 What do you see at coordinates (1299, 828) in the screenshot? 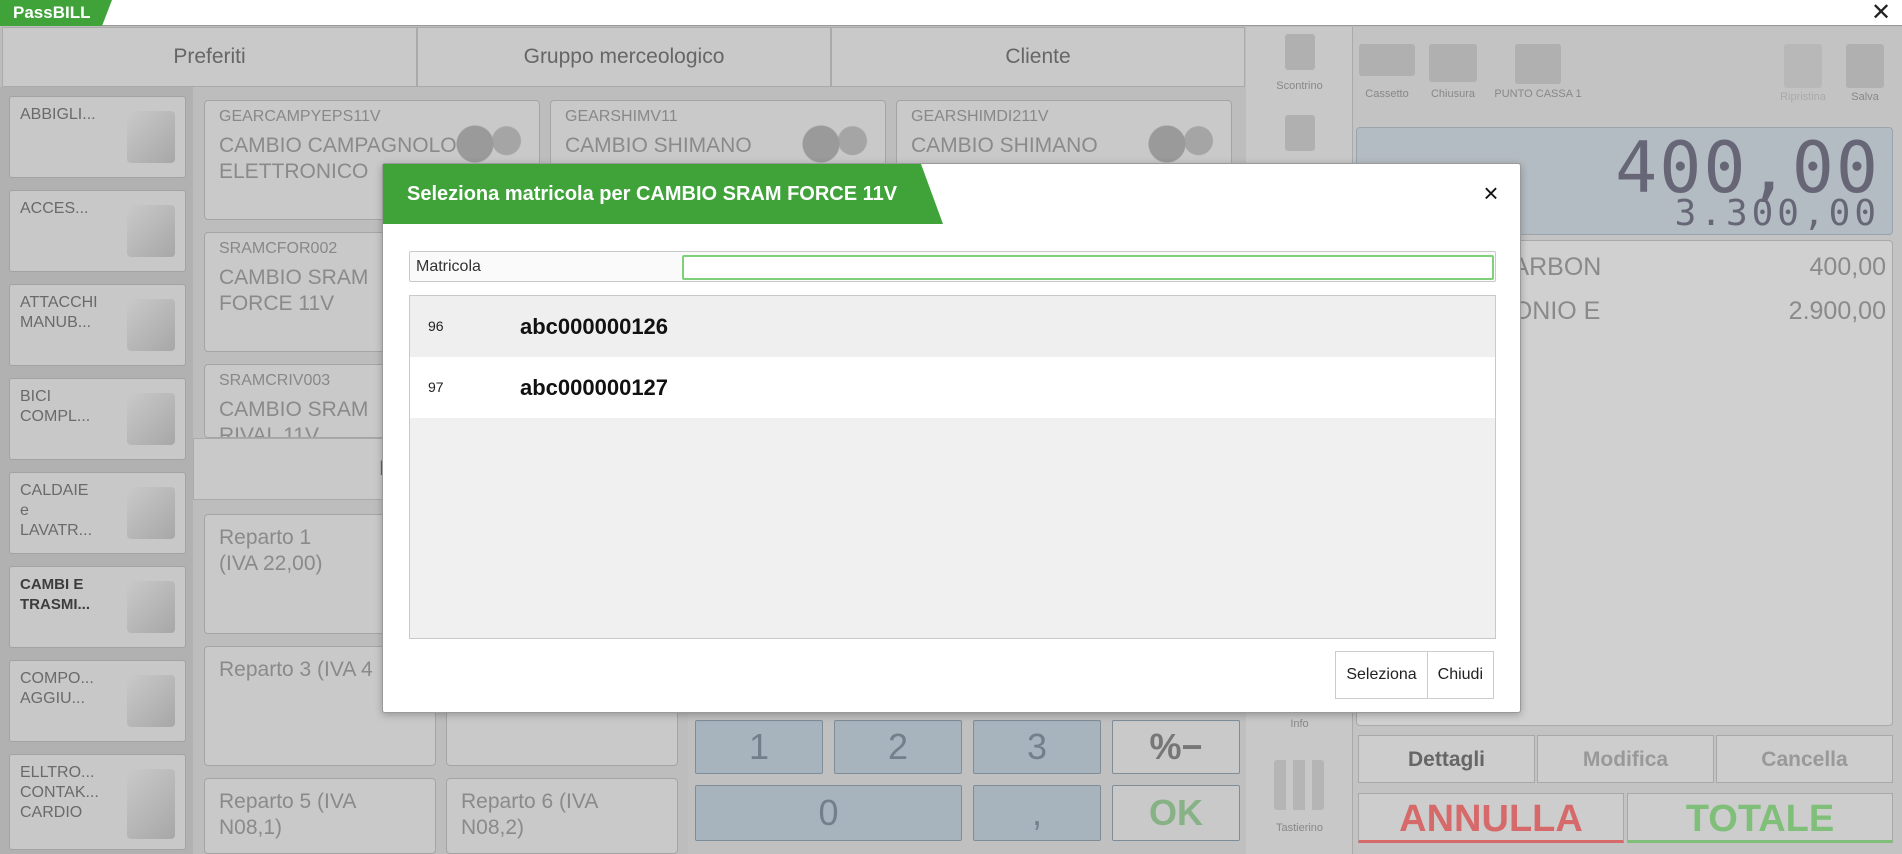
I see `tastierino-label: Tastierino` at bounding box center [1299, 828].